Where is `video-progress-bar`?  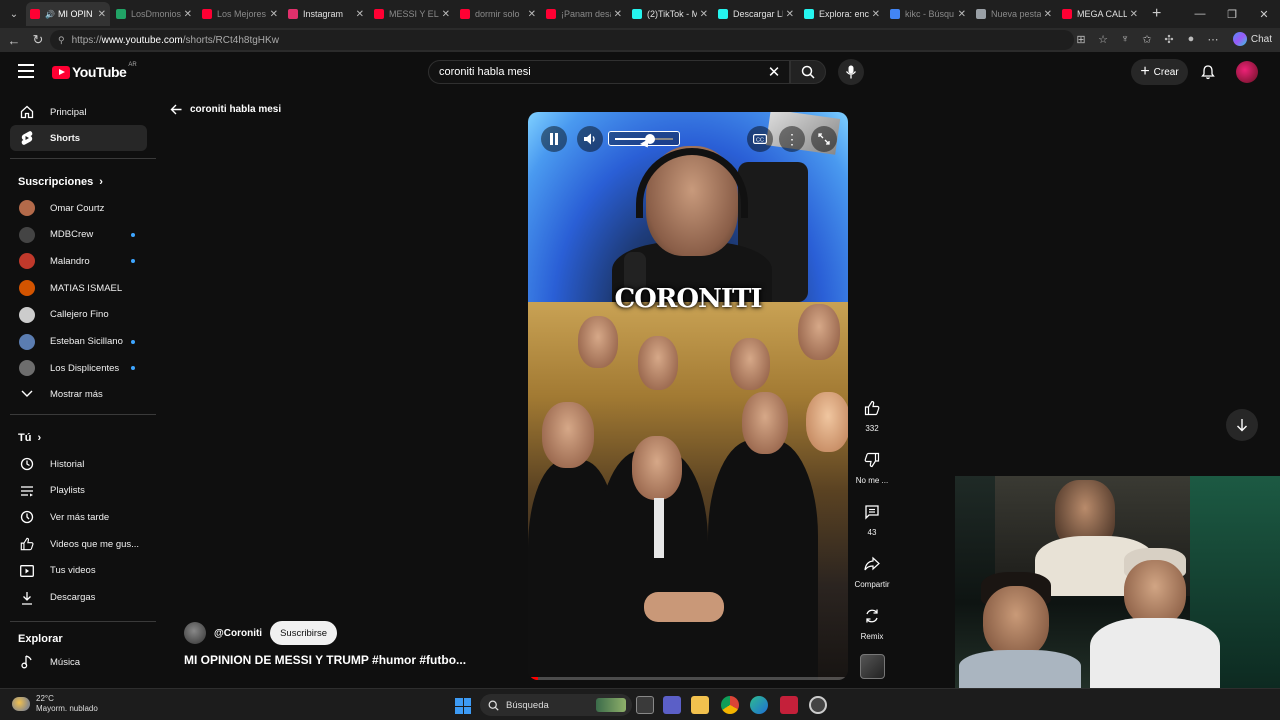
video-progress-bar is located at coordinates (688, 678).